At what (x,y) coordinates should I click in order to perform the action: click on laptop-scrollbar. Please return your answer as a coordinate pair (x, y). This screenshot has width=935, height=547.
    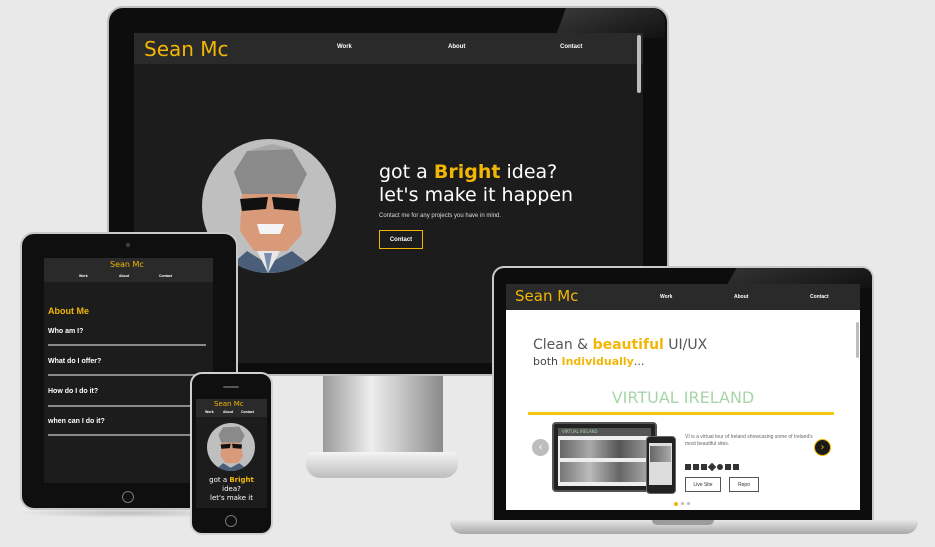
    Looking at the image, I should click on (857, 340).